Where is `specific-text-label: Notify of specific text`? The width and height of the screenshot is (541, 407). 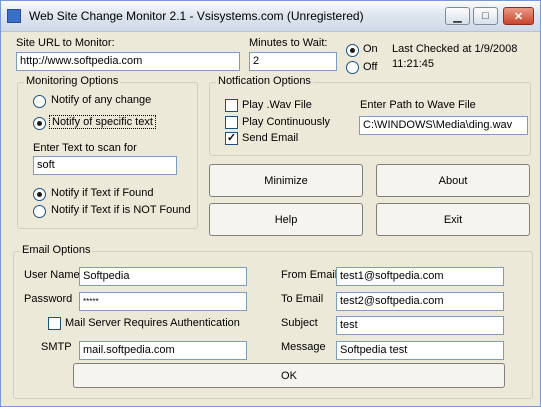 specific-text-label: Notify of specific text is located at coordinates (102, 122).